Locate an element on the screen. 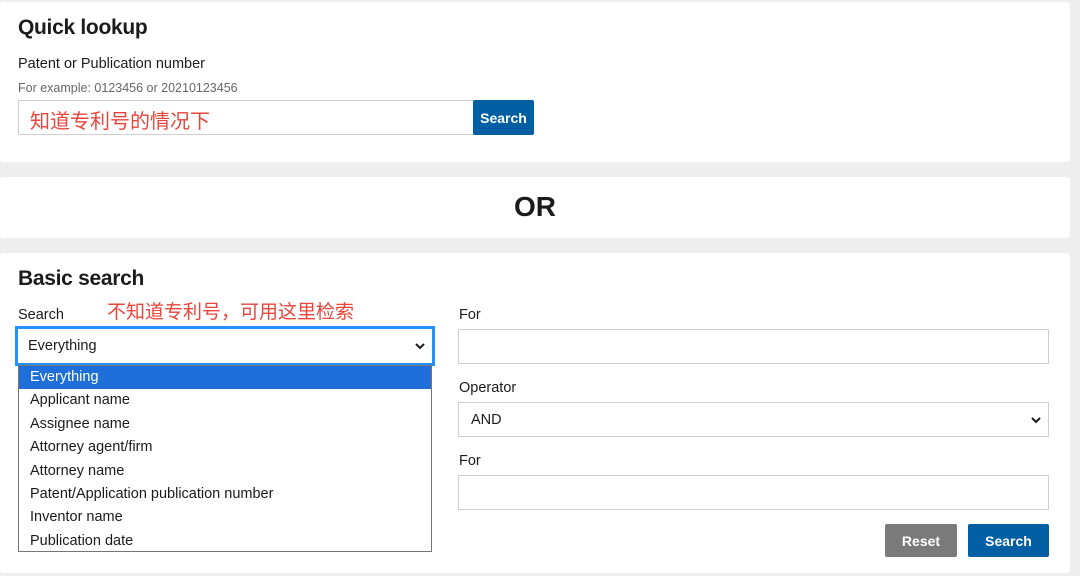 Image resolution: width=1080 pixels, height=576 pixels. dropdown-option-applicant-name: Applicant name is located at coordinates (225, 400).